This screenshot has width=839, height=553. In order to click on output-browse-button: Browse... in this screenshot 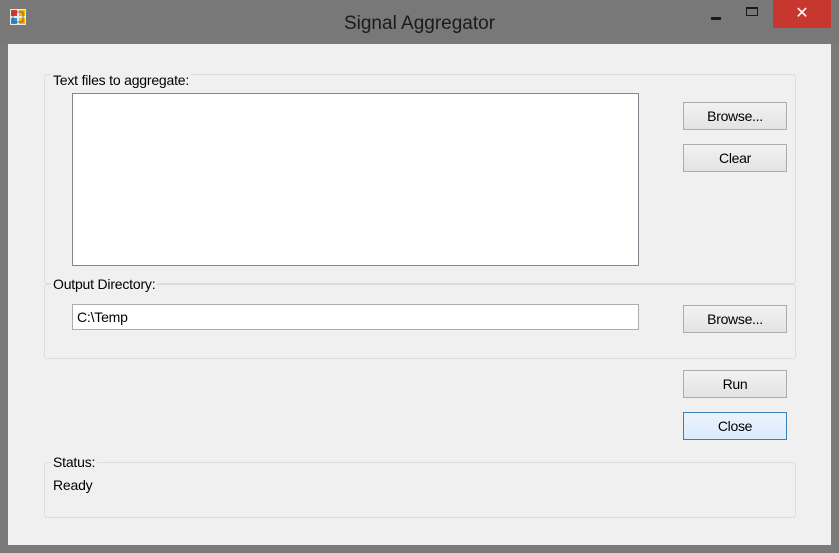, I will do `click(735, 319)`.